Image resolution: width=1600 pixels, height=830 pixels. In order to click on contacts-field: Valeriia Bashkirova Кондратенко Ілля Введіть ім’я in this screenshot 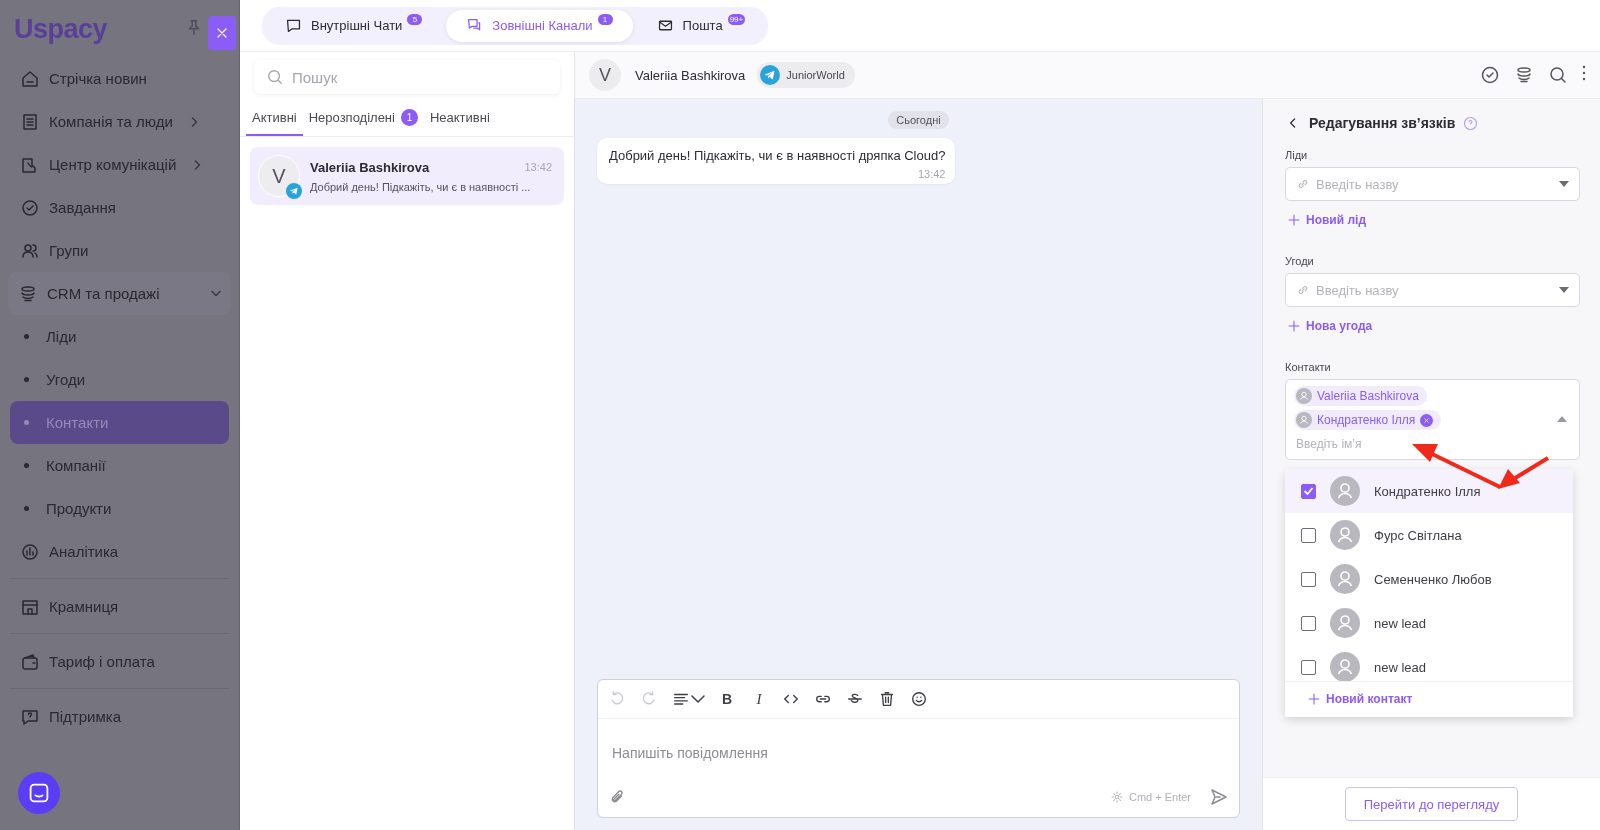, I will do `click(1432, 419)`.